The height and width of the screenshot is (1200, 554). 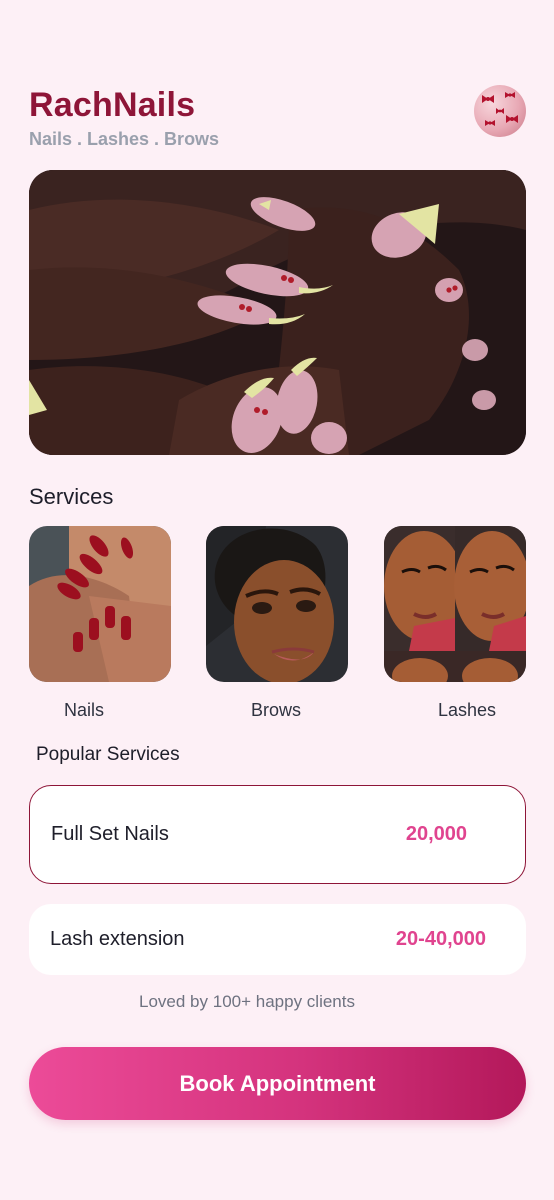 I want to click on service-row-lash-extension: Lash extension 20-40,000, so click(x=277, y=939).